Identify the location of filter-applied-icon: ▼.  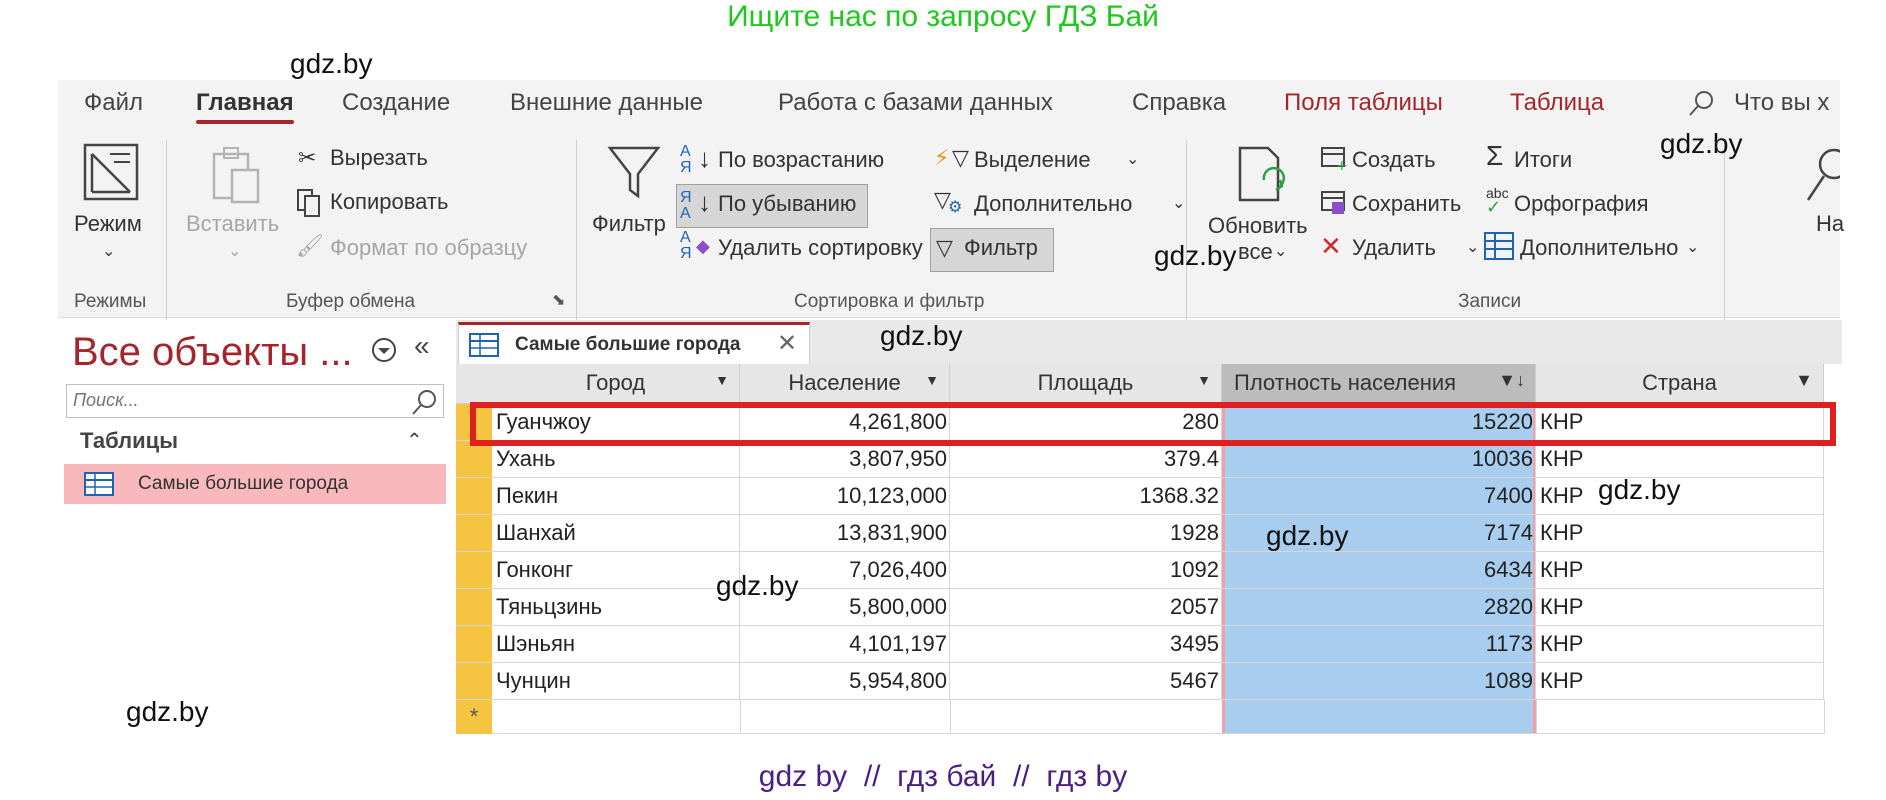
(1804, 380).